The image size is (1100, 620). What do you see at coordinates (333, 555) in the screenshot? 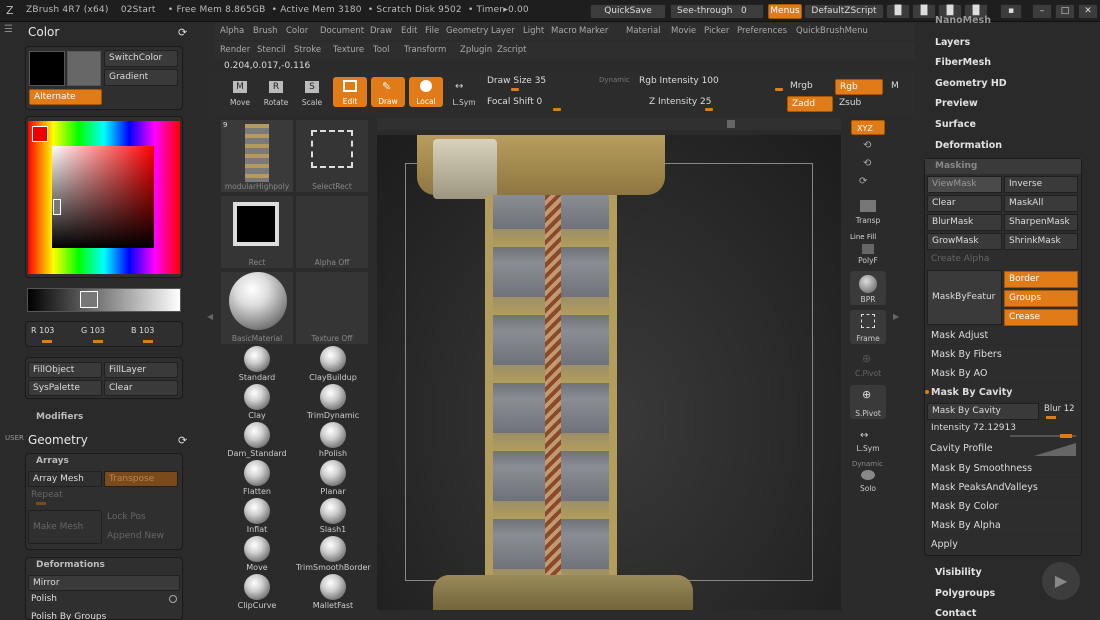
I see `brush-trimsmoothborder: TrimSmoothBorder` at bounding box center [333, 555].